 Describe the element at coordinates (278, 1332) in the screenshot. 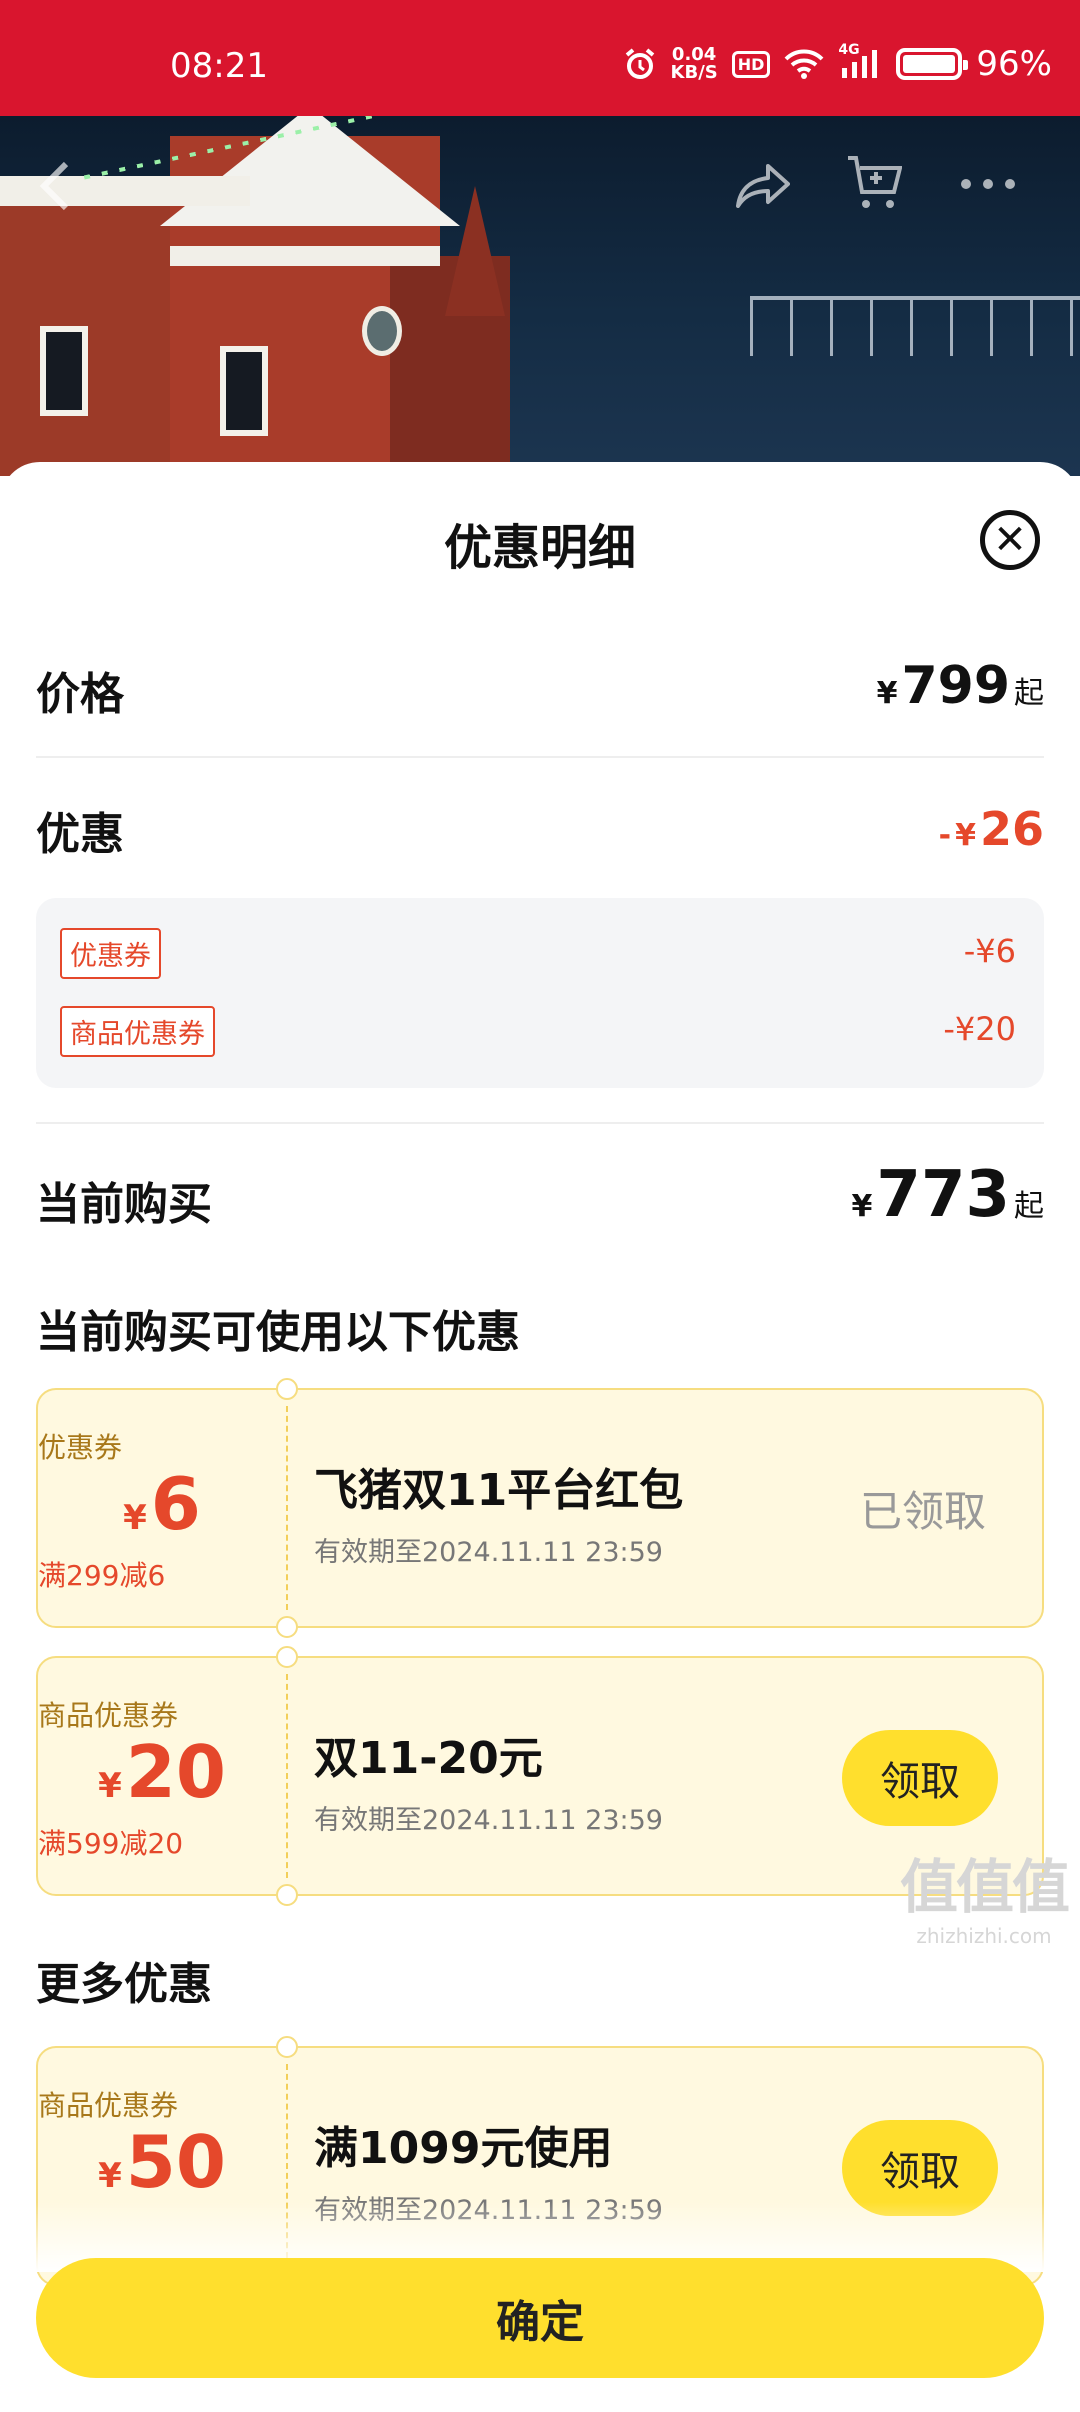

I see `available-title: 当前购买可使用以下优惠` at that location.